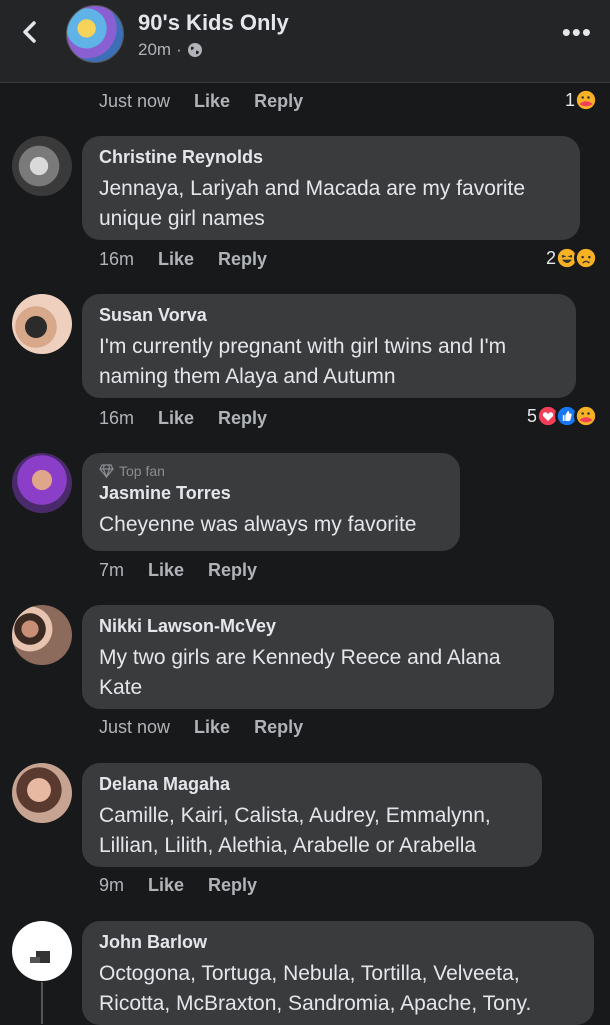 This screenshot has width=610, height=1025. What do you see at coordinates (106, 471) in the screenshot?
I see `diamond-icon` at bounding box center [106, 471].